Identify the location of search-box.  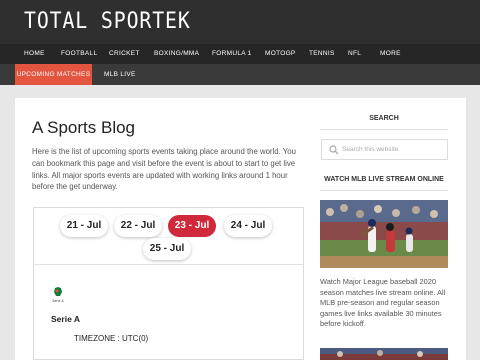
(384, 149).